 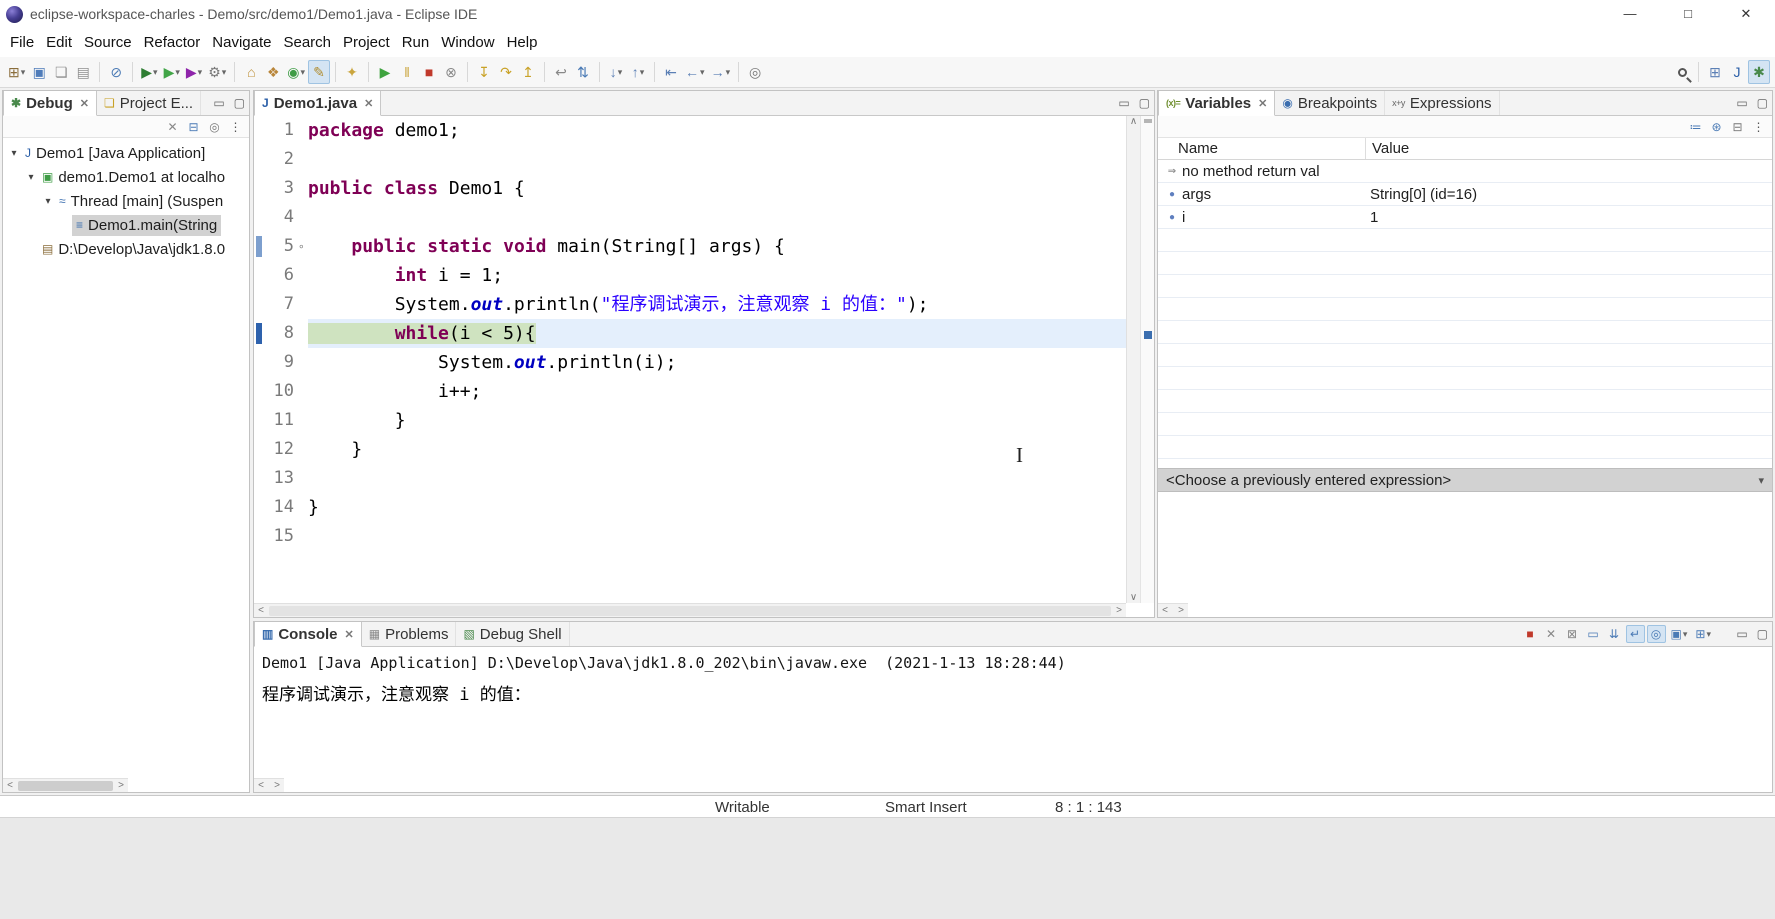 I want to click on resume-icon: ▶, so click(x=385, y=72).